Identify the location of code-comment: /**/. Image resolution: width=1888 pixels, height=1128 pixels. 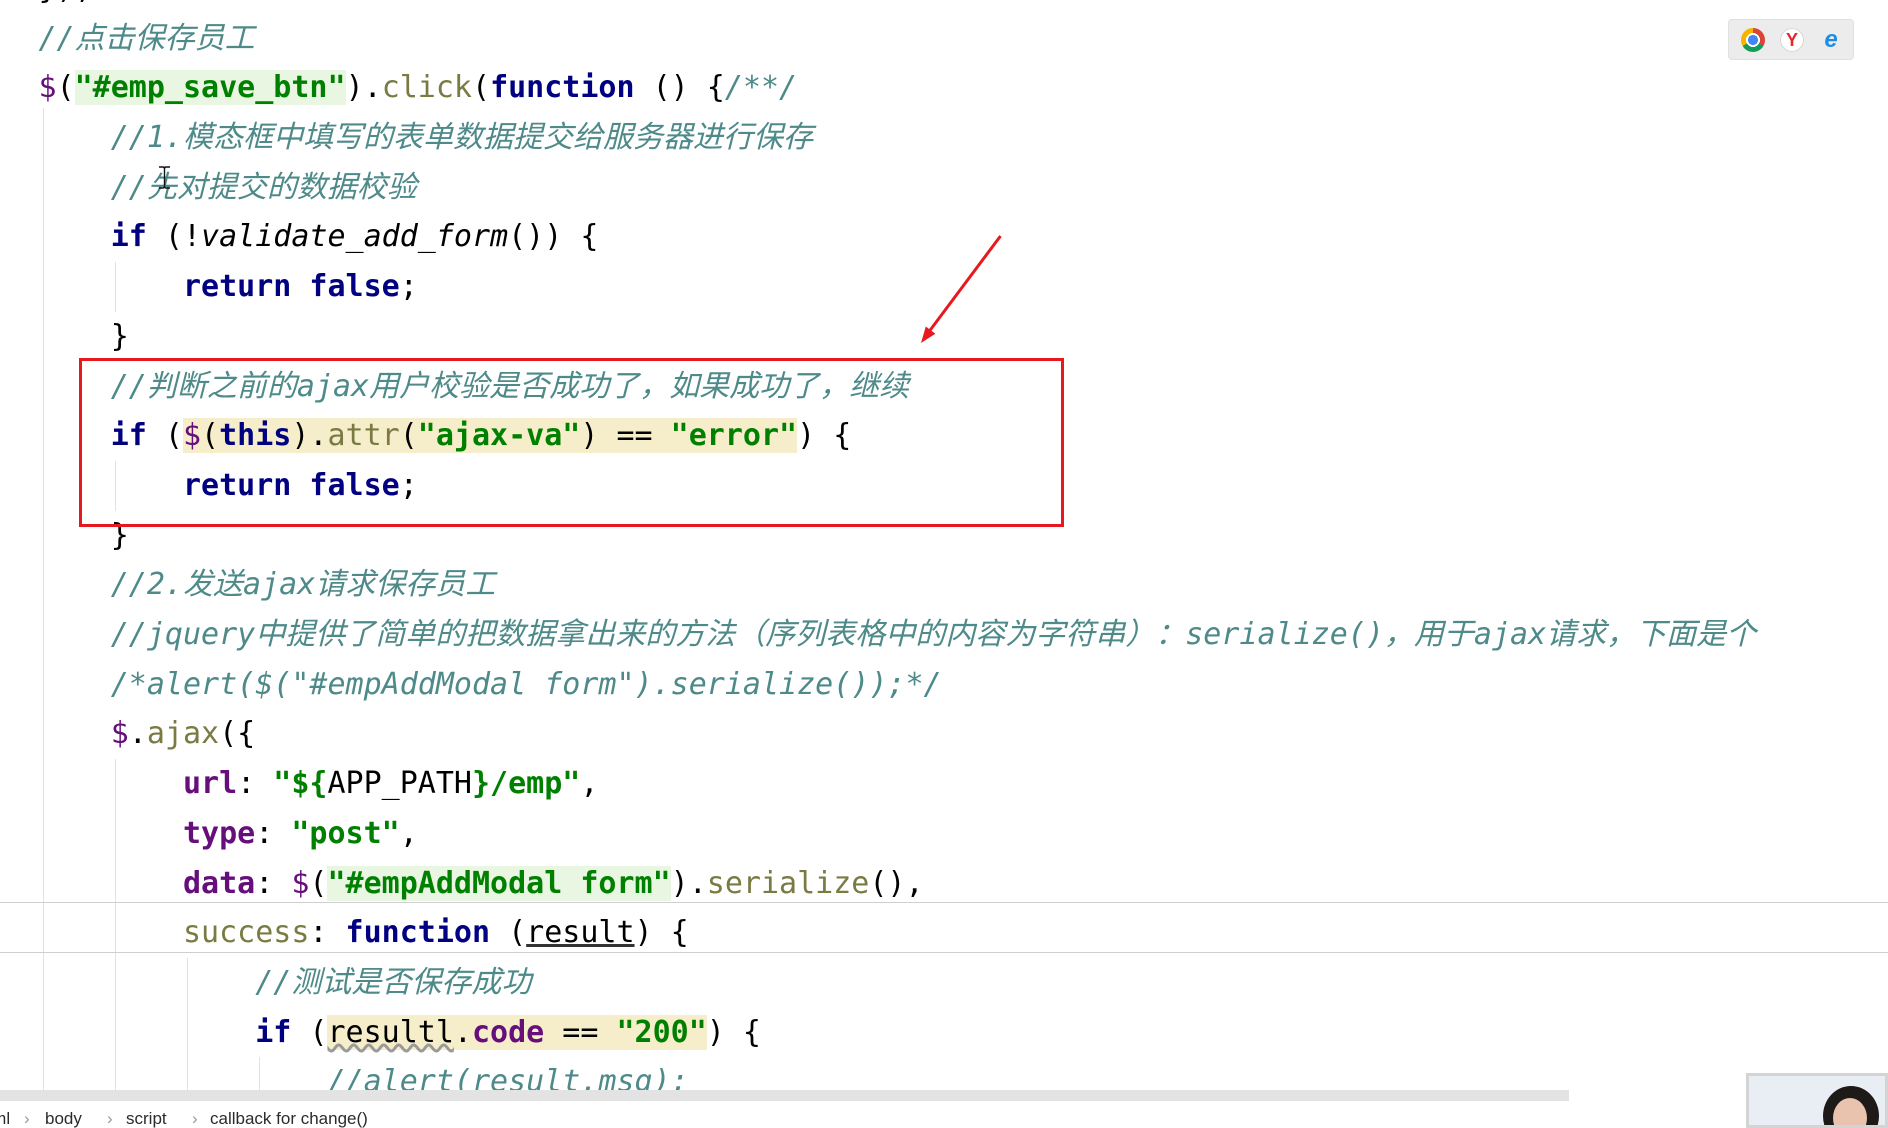
(761, 88).